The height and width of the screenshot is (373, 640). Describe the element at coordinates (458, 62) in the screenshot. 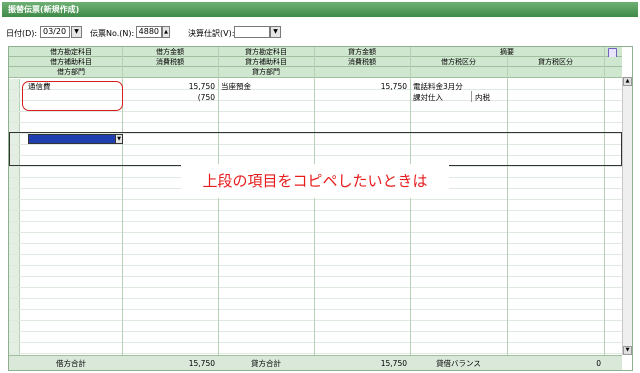

I see `col-debit-tax-category: 借方税区分` at that location.